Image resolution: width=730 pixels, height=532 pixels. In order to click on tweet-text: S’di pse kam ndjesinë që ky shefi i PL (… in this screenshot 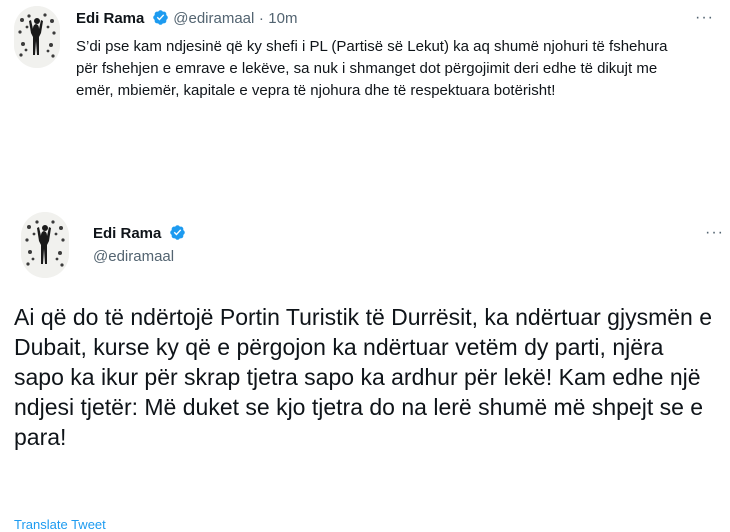, I will do `click(372, 68)`.